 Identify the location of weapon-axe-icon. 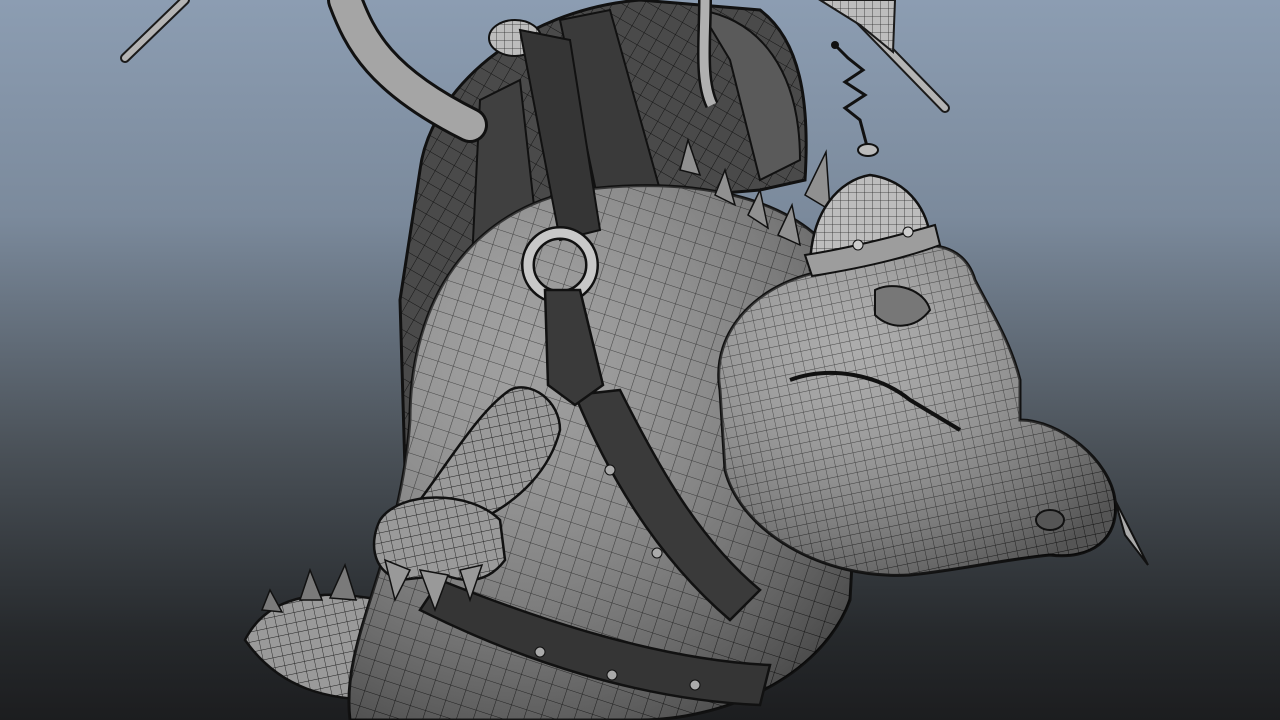
(155, 31).